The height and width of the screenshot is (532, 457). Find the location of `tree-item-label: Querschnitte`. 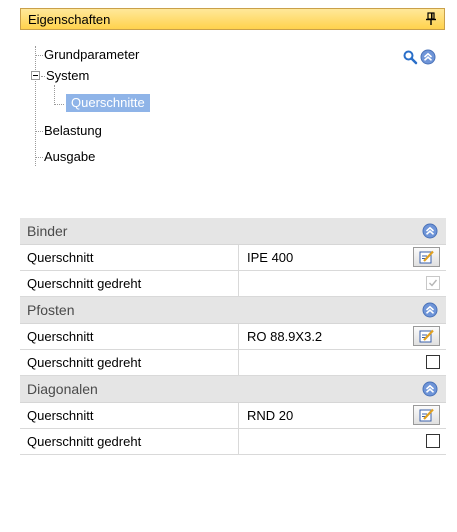

tree-item-label: Querschnitte is located at coordinates (108, 102).